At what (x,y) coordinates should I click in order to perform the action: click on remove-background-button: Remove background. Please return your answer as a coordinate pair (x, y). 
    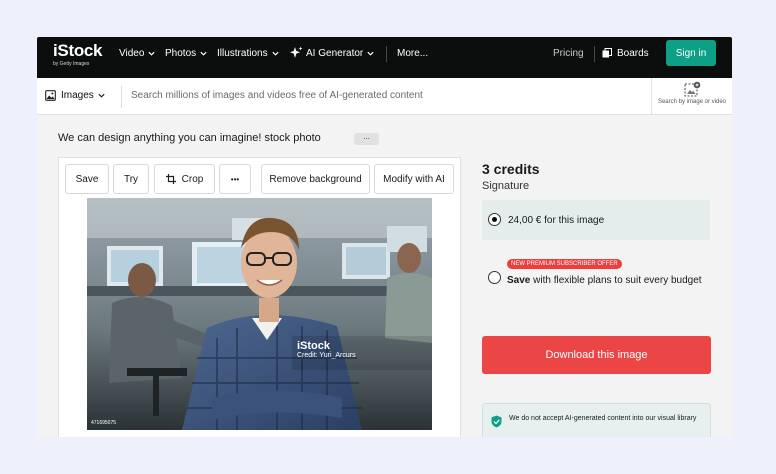
    Looking at the image, I should click on (315, 179).